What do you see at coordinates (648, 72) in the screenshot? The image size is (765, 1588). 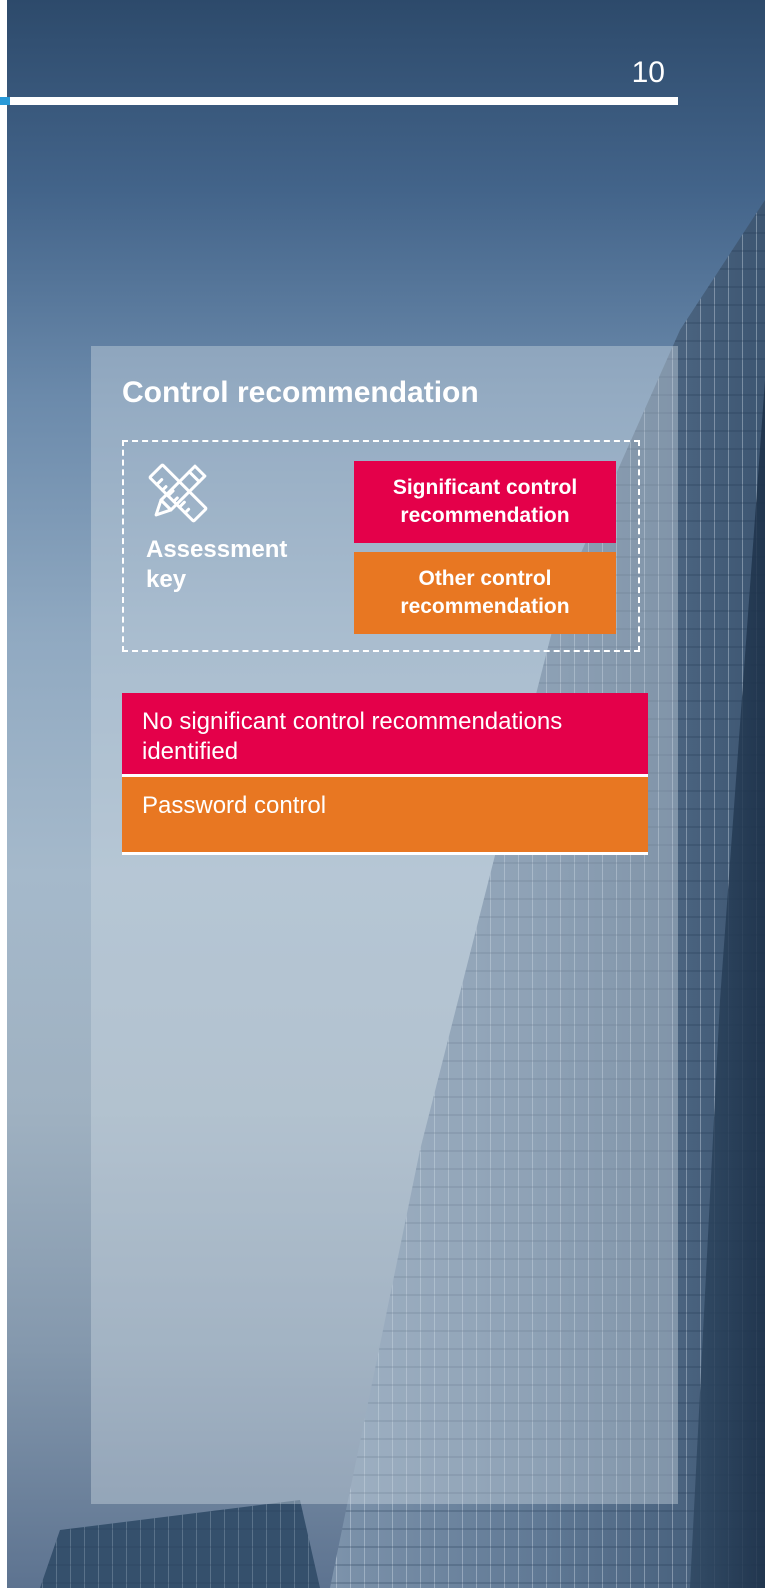 I see `page-number: 10` at bounding box center [648, 72].